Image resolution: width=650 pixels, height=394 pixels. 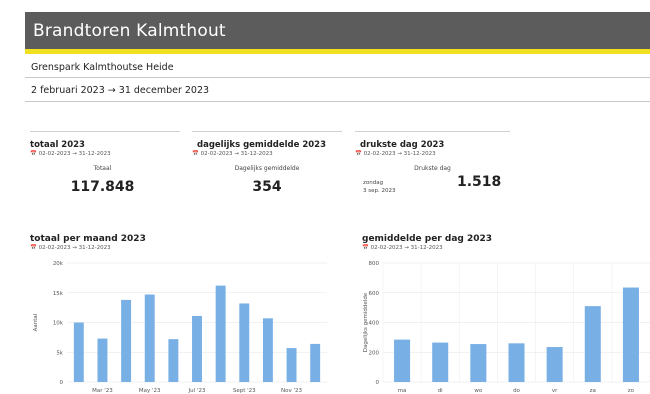 What do you see at coordinates (427, 239) in the screenshot?
I see `weekday-chart-title: gemiddelde per dag 2023` at bounding box center [427, 239].